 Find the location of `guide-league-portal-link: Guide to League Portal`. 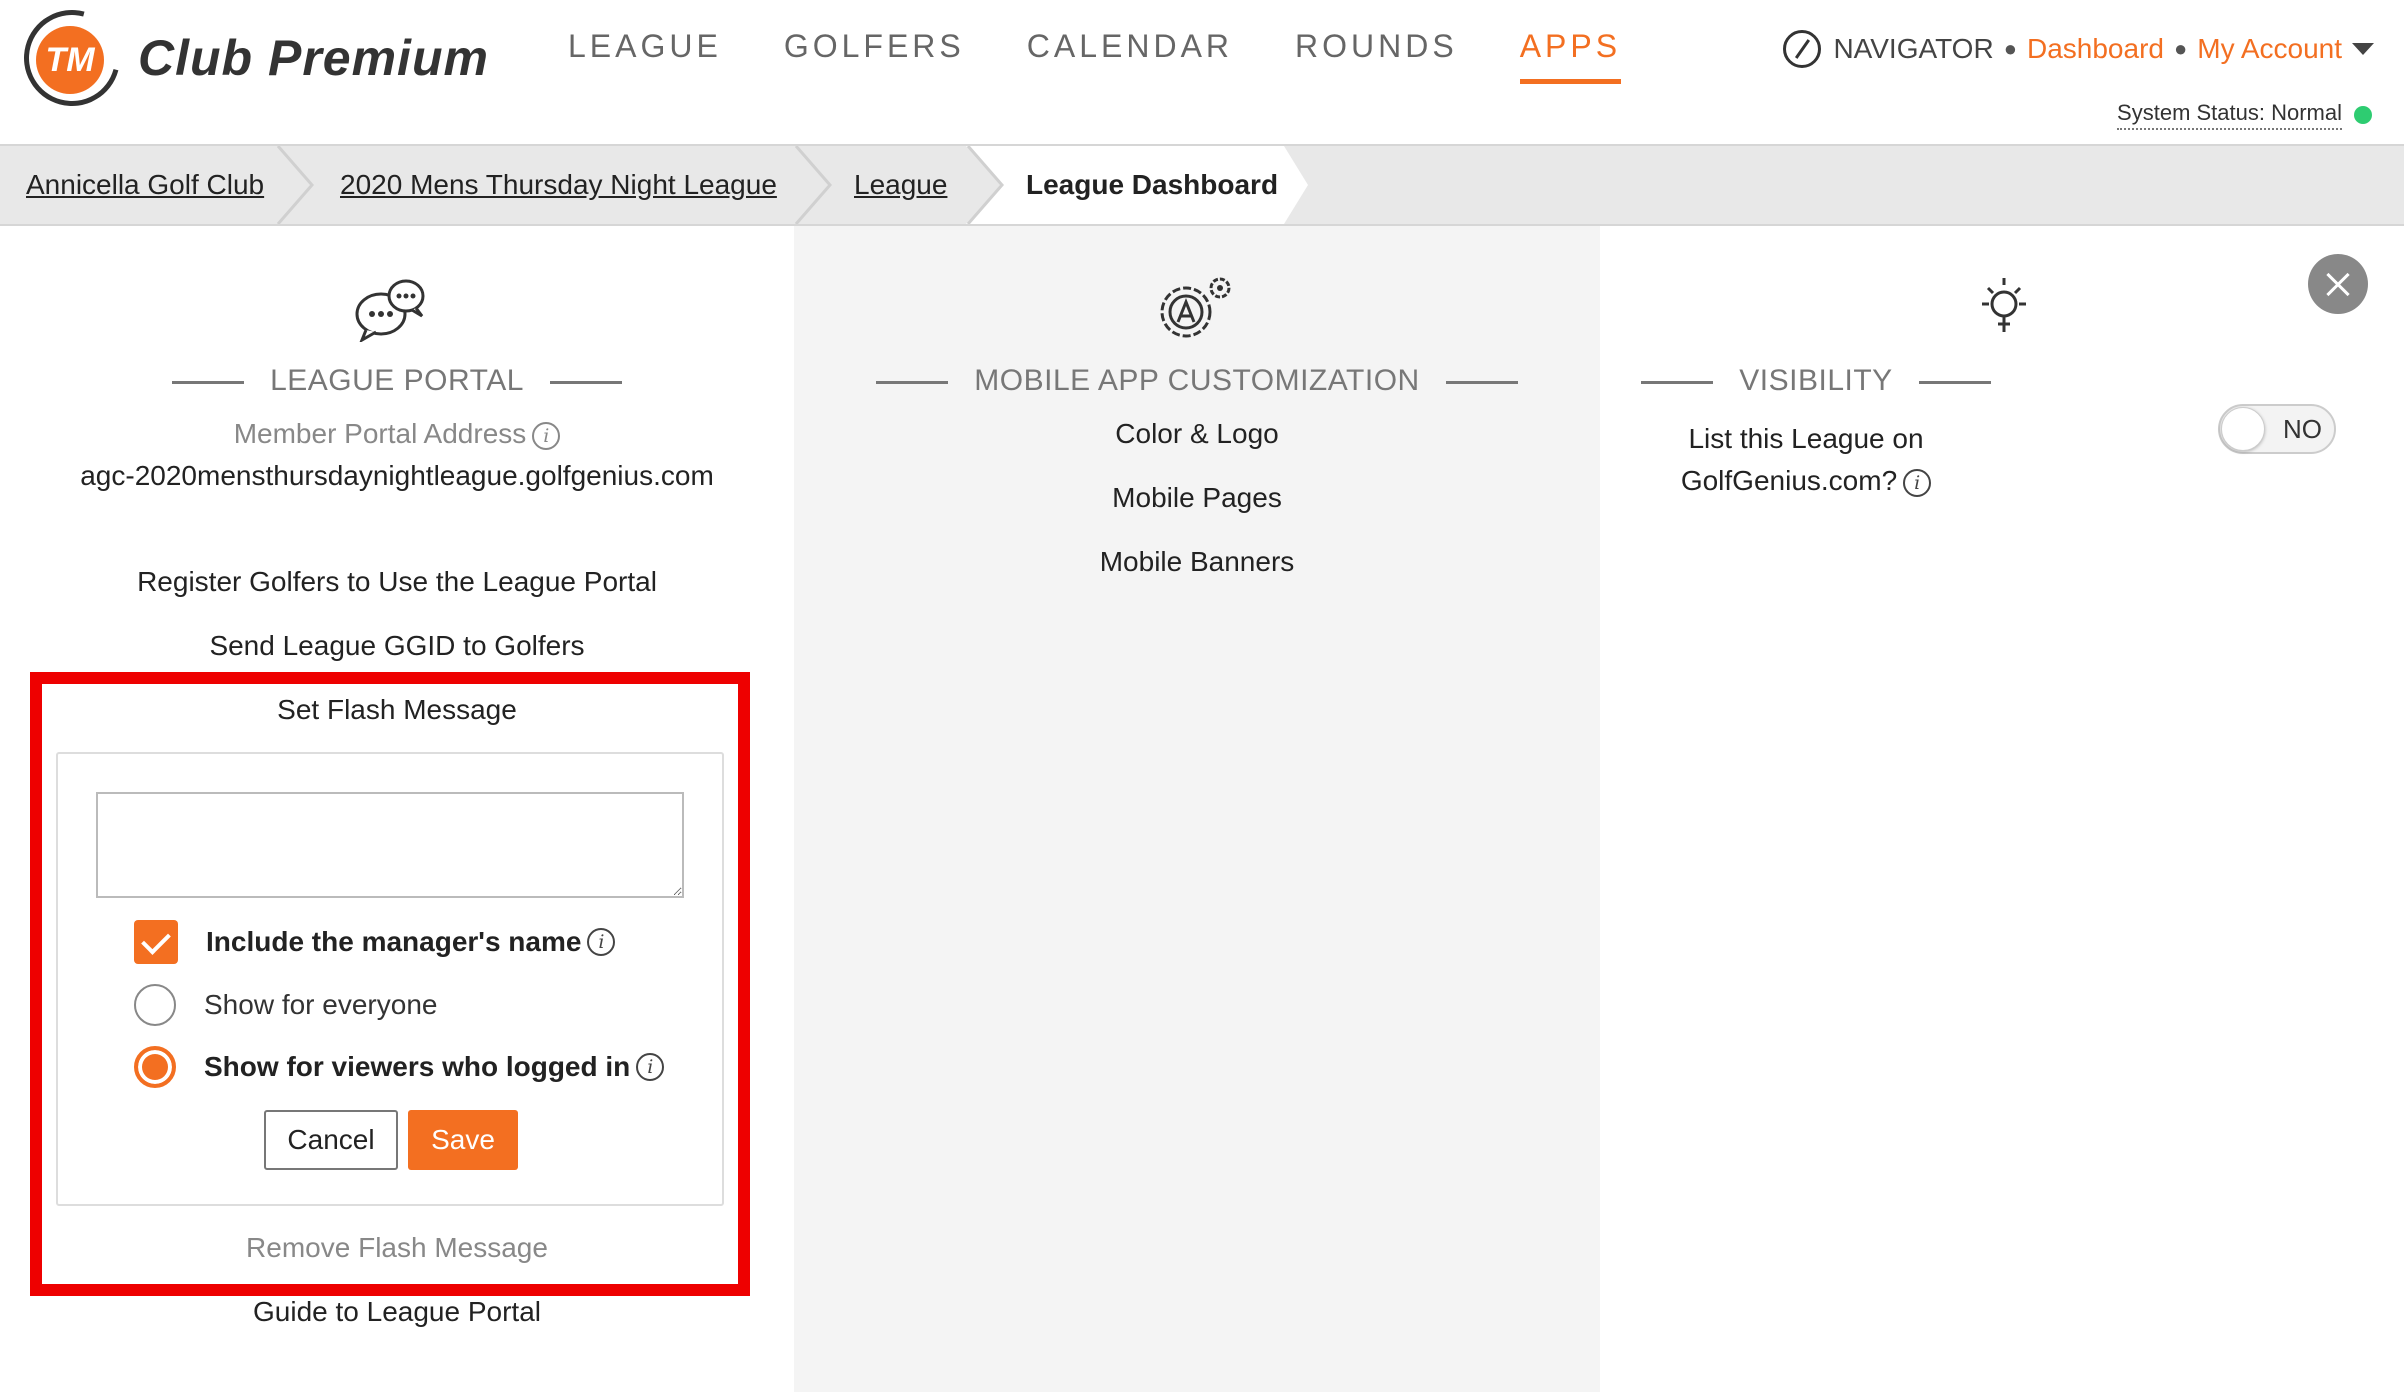

guide-league-portal-link: Guide to League Portal is located at coordinates (397, 1312).